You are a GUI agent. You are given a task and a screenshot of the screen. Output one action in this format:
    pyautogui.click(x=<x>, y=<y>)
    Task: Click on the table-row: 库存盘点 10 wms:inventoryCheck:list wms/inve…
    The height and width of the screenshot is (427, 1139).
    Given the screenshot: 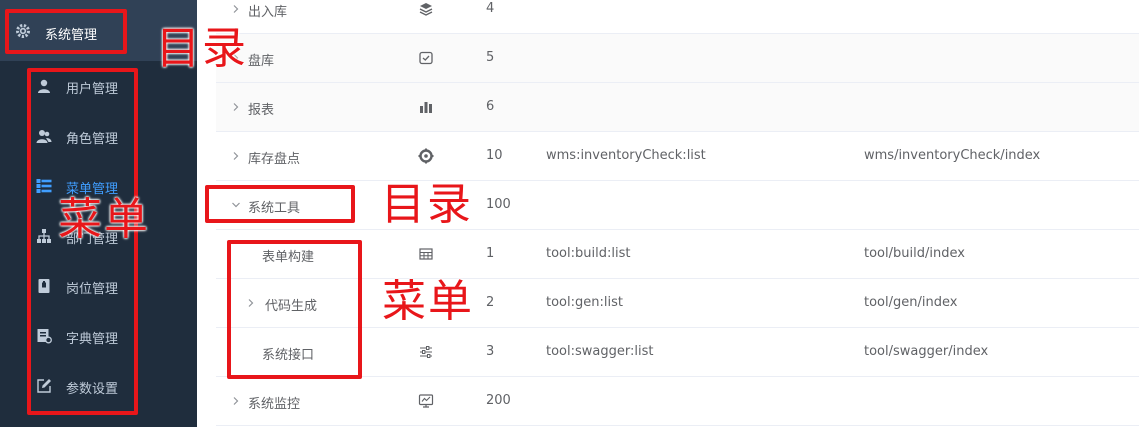 What is the action you would take?
    pyautogui.click(x=677, y=156)
    